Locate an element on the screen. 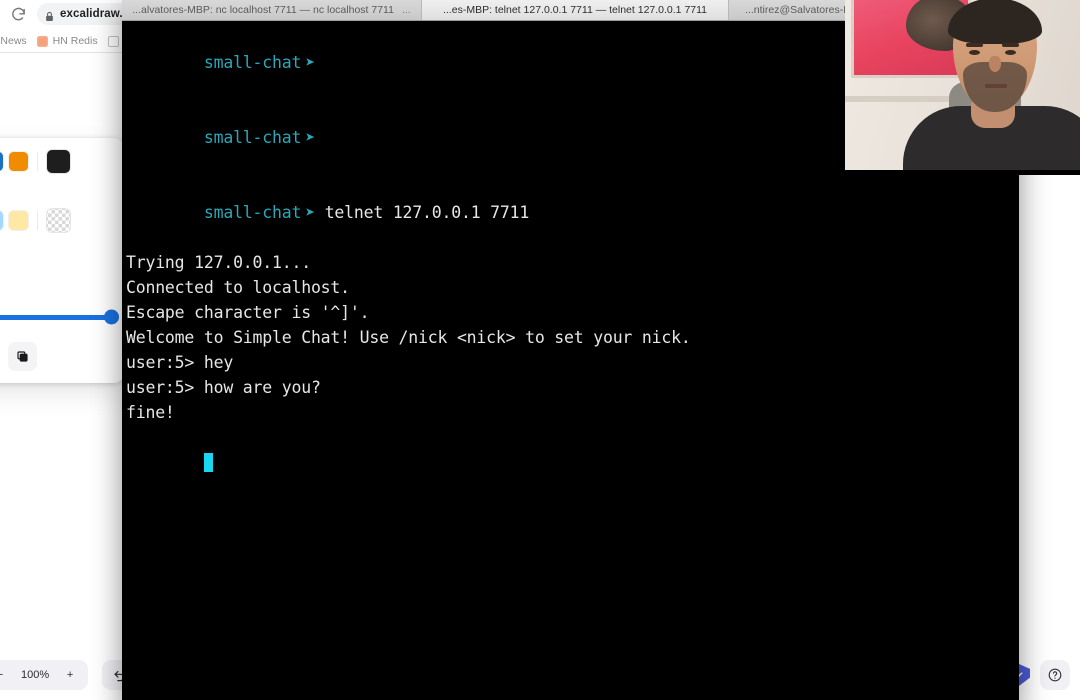 The height and width of the screenshot is (700, 1080). webcam-person-eye-right is located at coordinates (1010, 52).